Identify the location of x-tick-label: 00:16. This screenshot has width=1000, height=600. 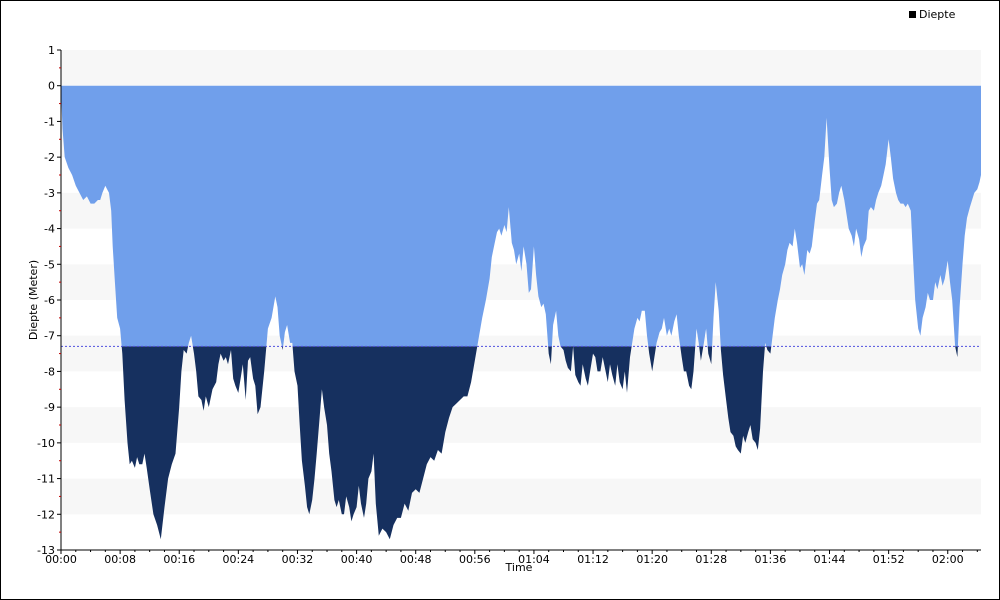
(179, 559).